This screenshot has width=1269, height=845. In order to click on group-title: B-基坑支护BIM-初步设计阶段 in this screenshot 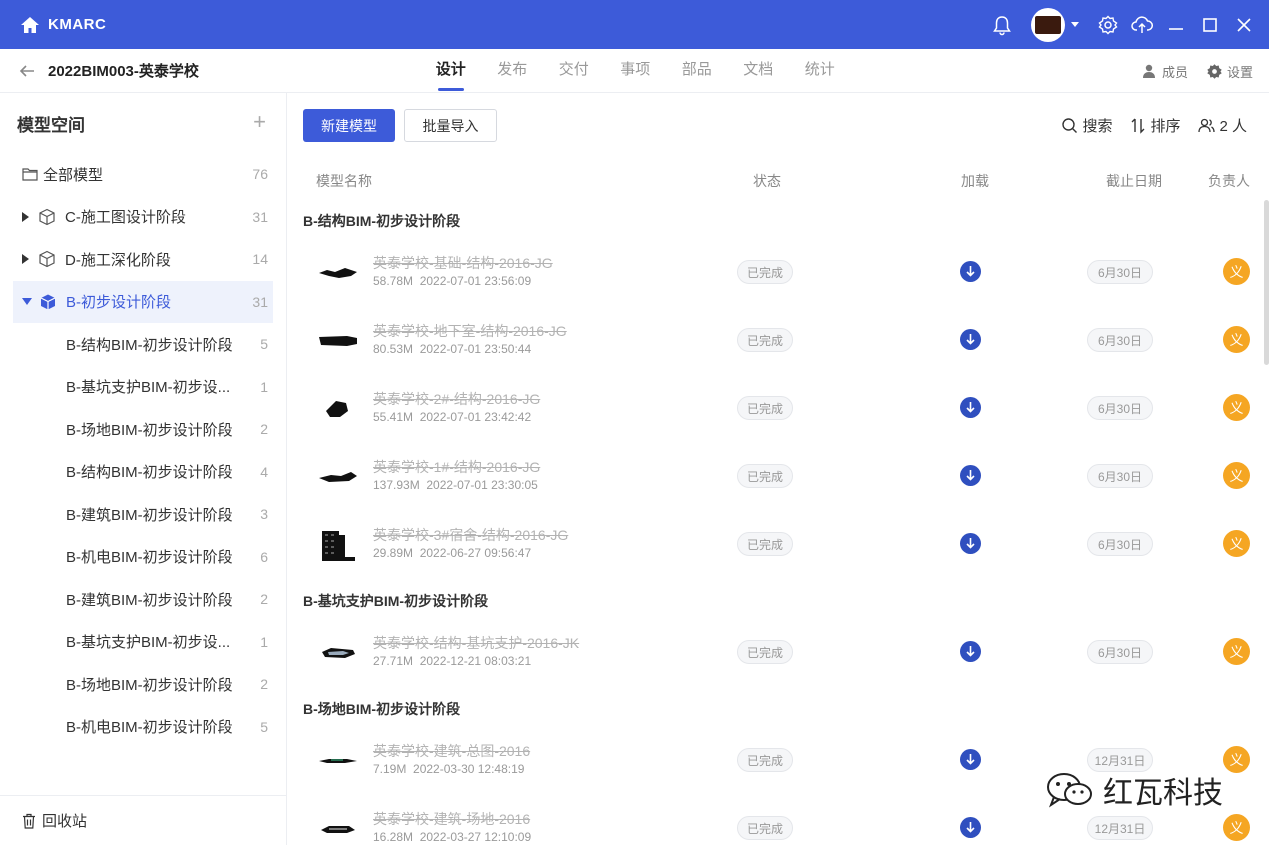, I will do `click(395, 601)`.